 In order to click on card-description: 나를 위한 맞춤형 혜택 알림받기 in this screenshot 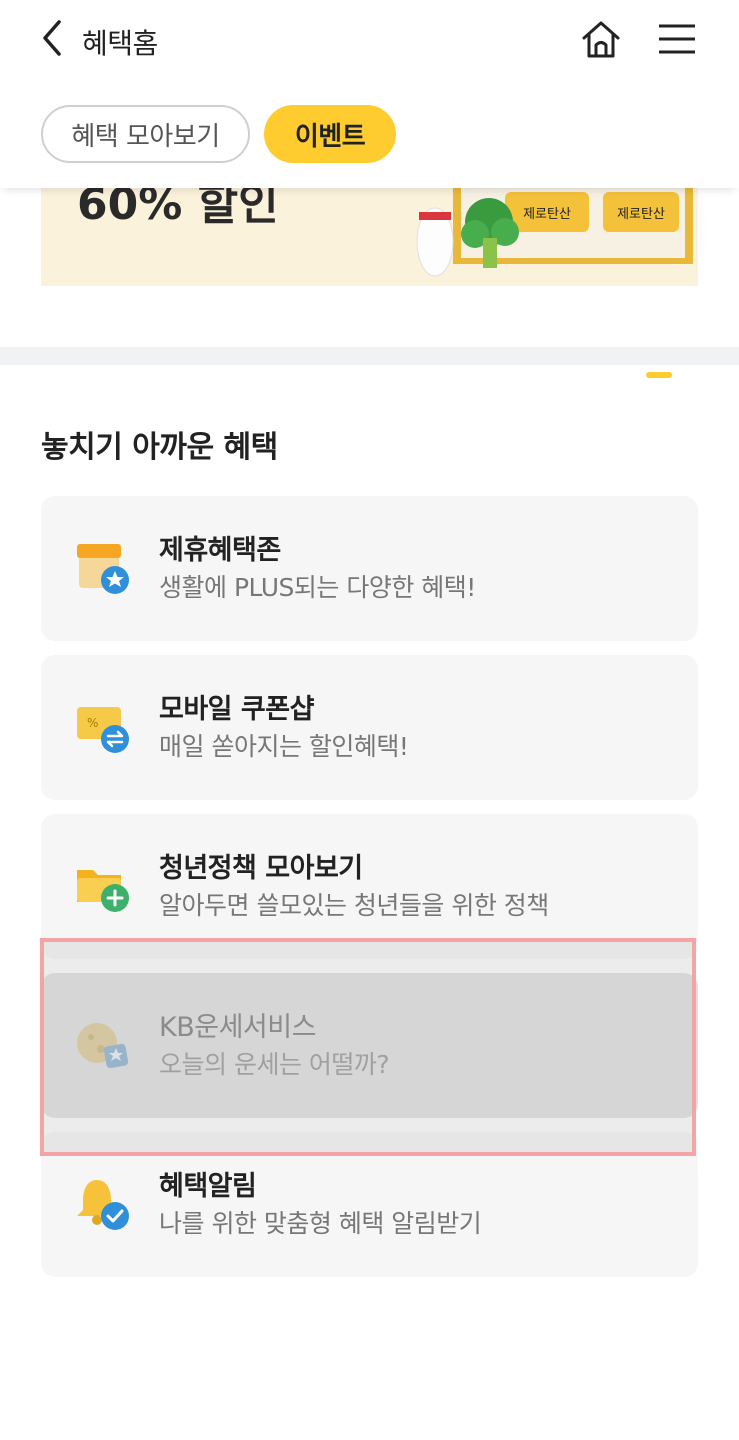, I will do `click(320, 1223)`.